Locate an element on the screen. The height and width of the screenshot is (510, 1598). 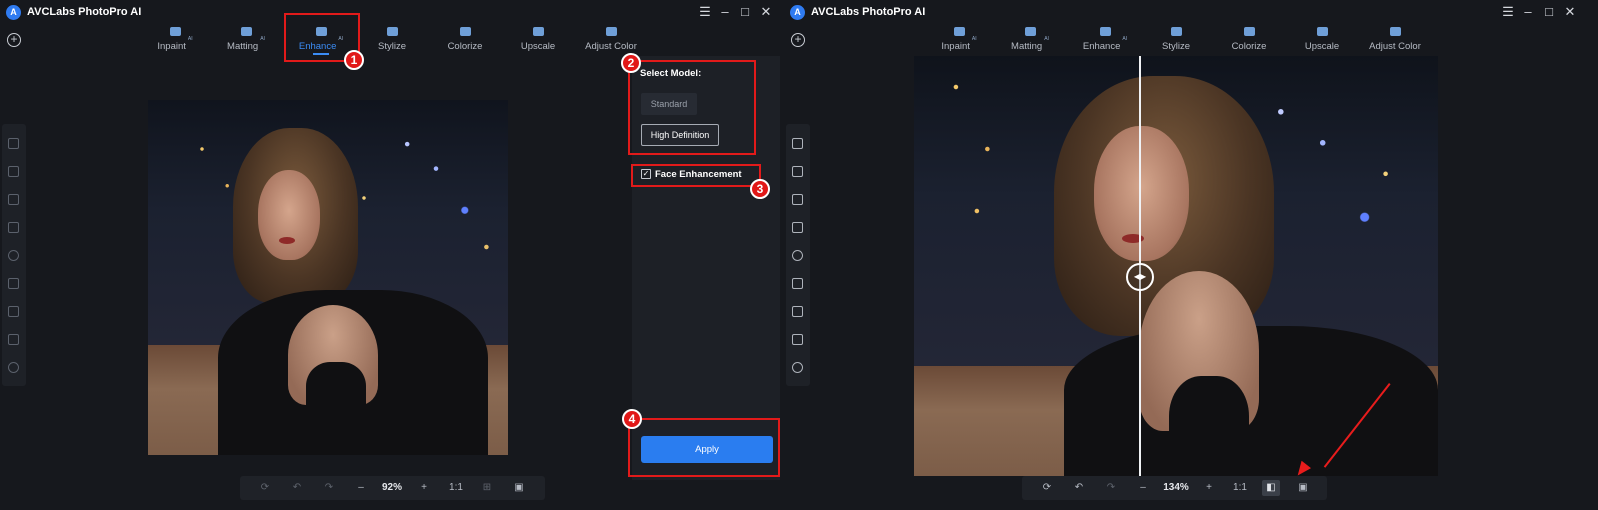
right-bottom-toolbar: ⟳ ↶ ↷ – 134% + 1:1 ◧ ▣ is located at coordinates (1174, 488).